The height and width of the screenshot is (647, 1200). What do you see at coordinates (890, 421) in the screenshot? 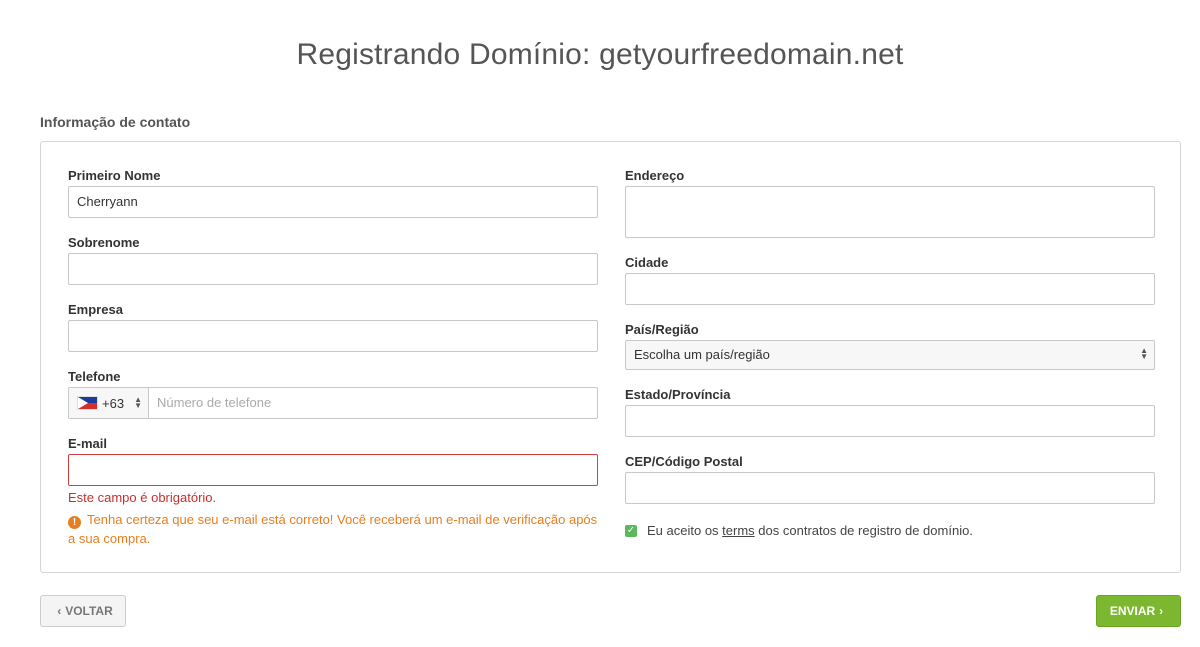
I see `state-input` at bounding box center [890, 421].